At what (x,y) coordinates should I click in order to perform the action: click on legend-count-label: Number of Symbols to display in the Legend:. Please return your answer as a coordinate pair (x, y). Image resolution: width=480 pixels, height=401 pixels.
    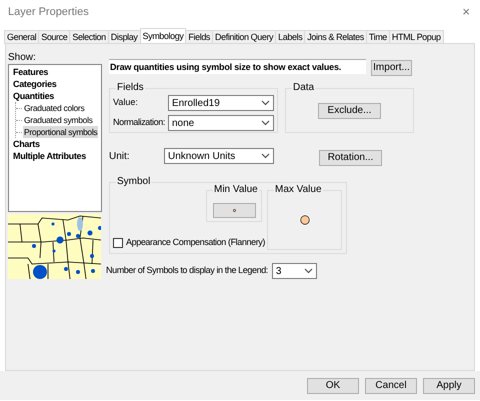
    Looking at the image, I should click on (187, 271).